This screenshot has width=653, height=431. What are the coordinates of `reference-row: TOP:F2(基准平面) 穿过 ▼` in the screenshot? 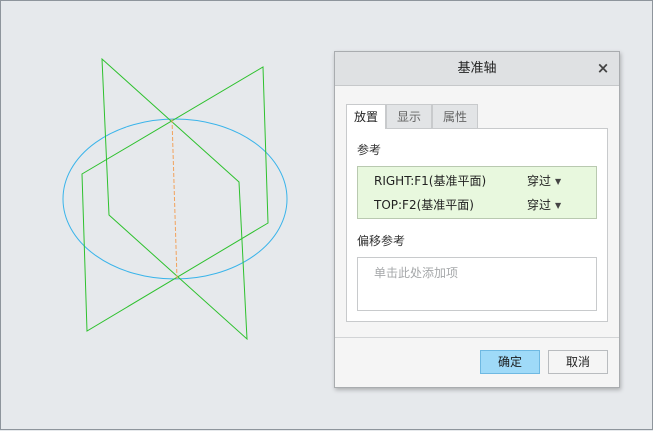 It's located at (477, 205).